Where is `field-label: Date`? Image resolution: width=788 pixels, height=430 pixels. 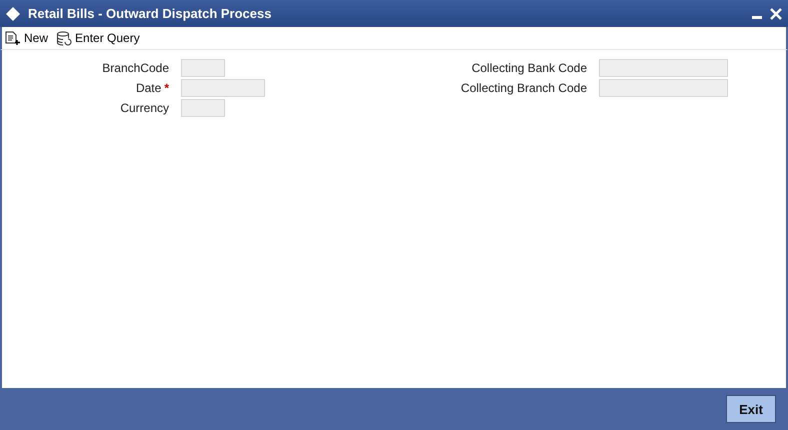
field-label: Date is located at coordinates (149, 88).